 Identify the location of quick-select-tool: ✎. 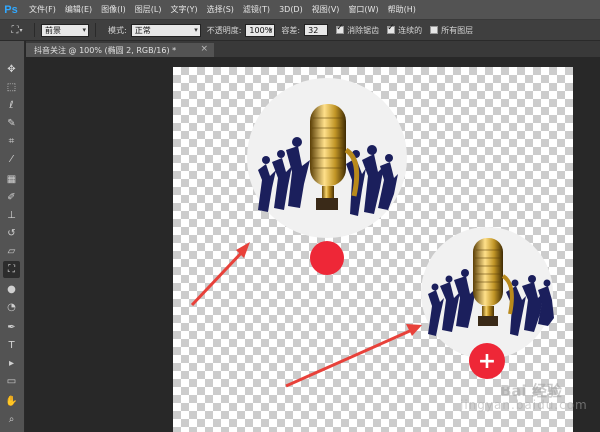
(11, 123).